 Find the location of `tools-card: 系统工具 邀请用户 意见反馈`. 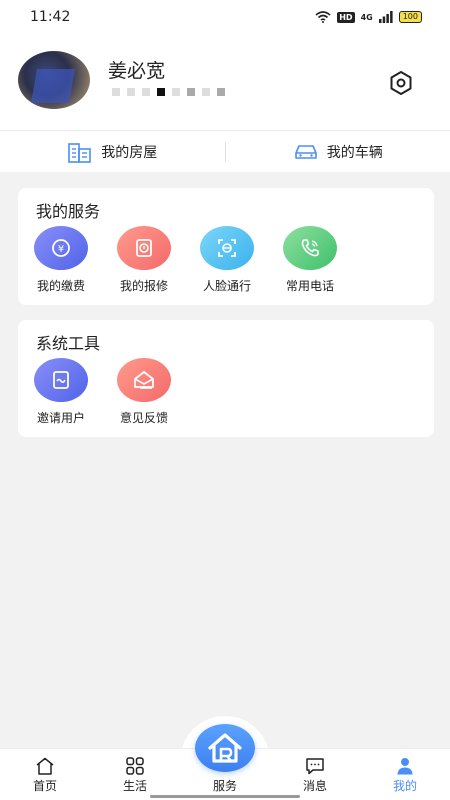

tools-card: 系统工具 邀请用户 意见反馈 is located at coordinates (226, 378).